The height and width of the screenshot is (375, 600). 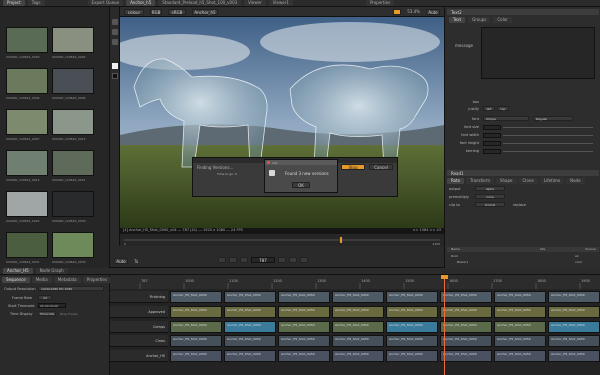 I want to click on clip-to-dropdown: format, so click(x=490, y=204).